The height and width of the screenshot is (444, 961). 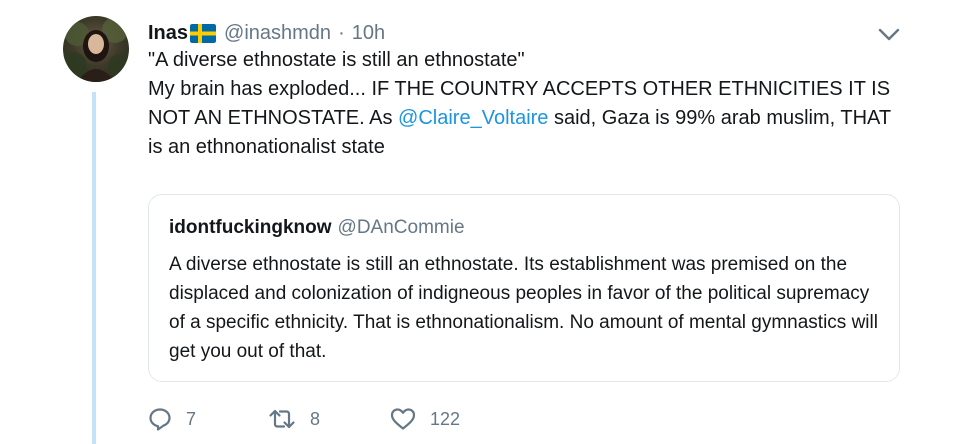 I want to click on tweet-header: Inas @inashmdn · 10h, so click(x=266, y=33).